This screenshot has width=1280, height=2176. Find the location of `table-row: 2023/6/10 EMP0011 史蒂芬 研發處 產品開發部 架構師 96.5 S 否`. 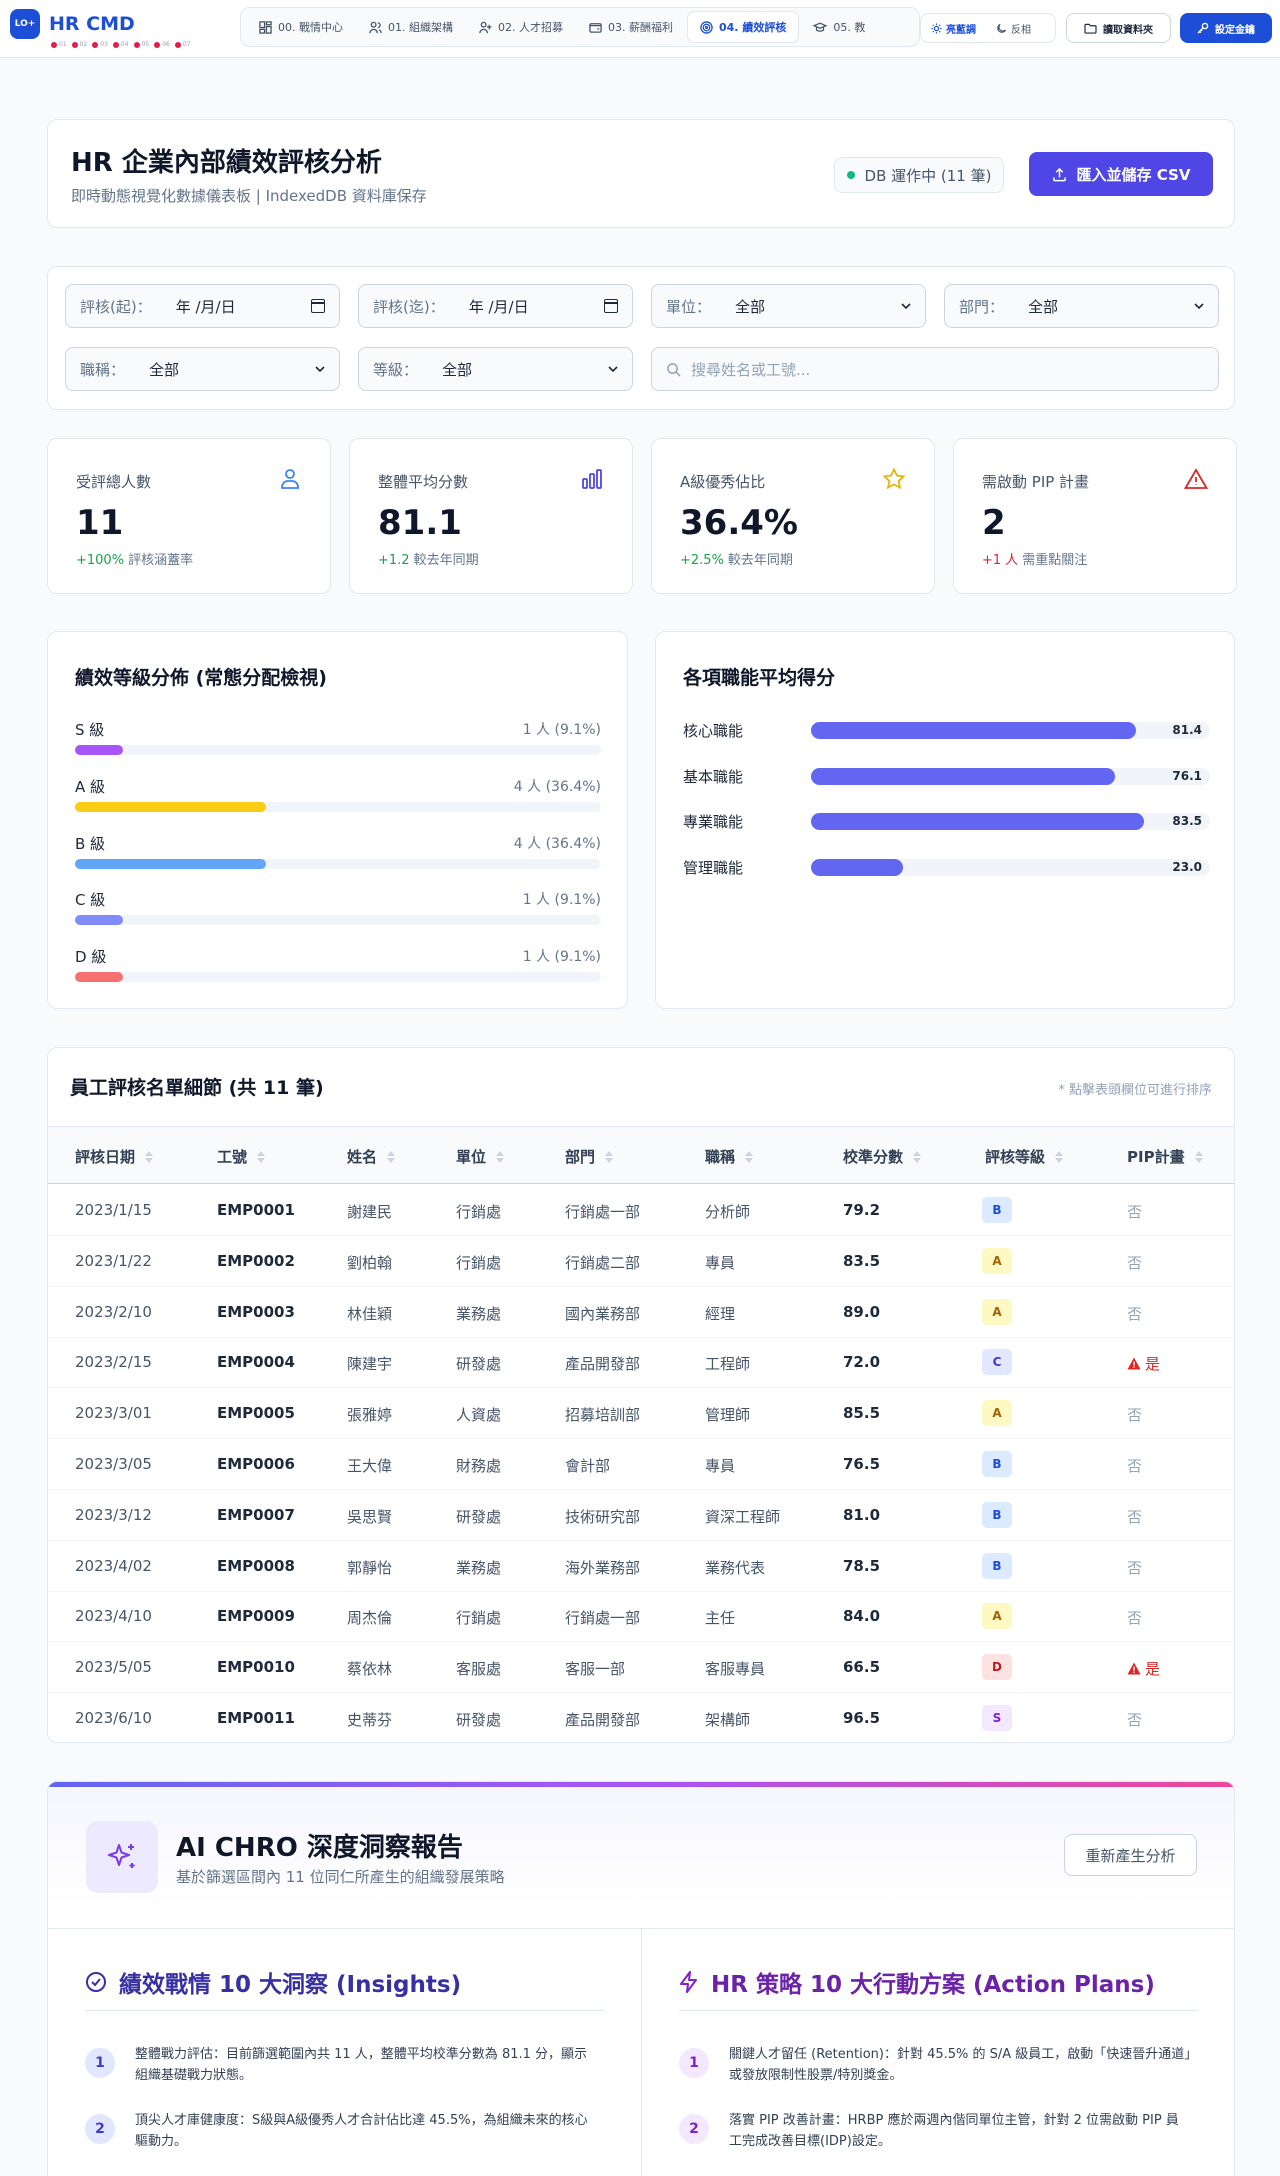

table-row: 2023/6/10 EMP0011 史蒂芬 研發處 產品開發部 架構師 96.5 S 否 is located at coordinates (641, 1717).